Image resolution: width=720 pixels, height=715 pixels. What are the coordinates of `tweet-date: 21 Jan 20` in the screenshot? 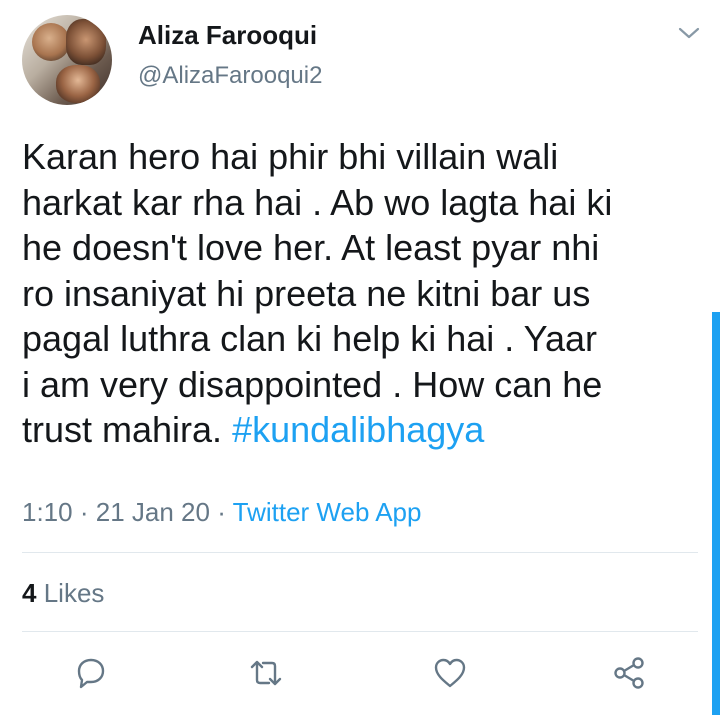 It's located at (152, 512).